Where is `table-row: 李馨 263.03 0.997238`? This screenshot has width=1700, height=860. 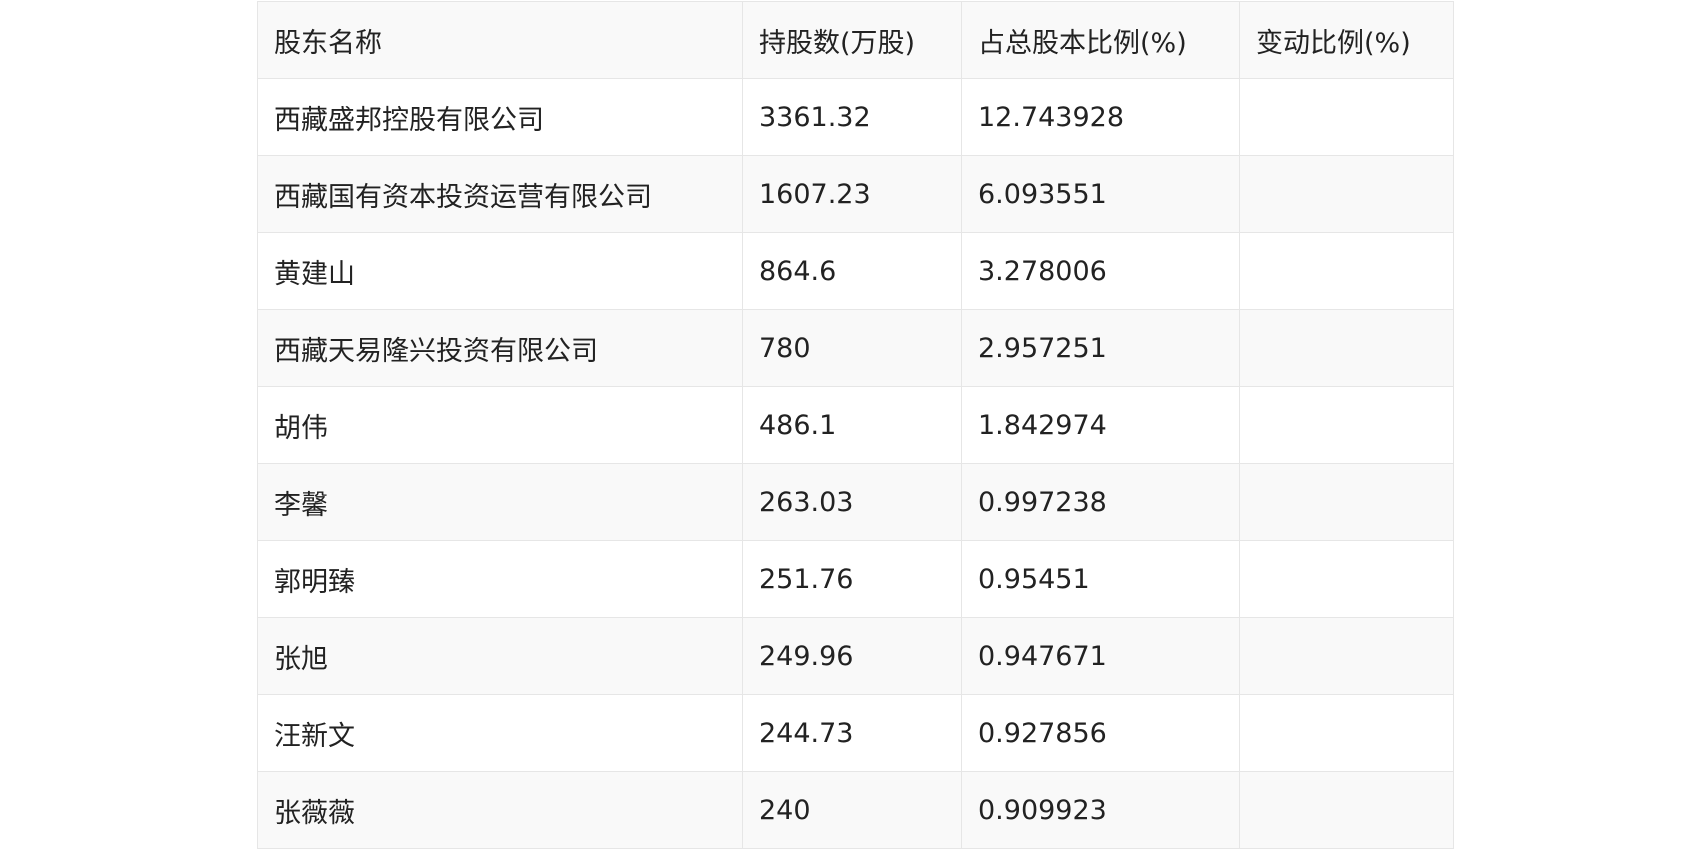
table-row: 李馨 263.03 0.997238 is located at coordinates (855, 502).